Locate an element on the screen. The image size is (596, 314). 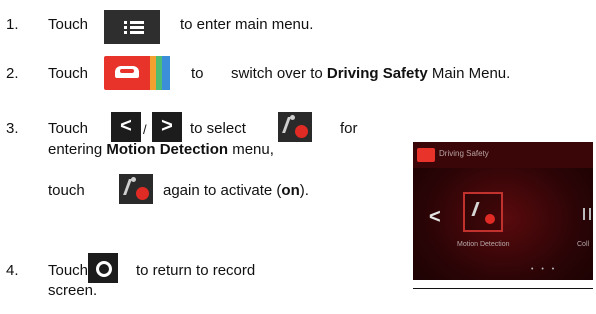
step-4-number: 4. is located at coordinates (12, 270).